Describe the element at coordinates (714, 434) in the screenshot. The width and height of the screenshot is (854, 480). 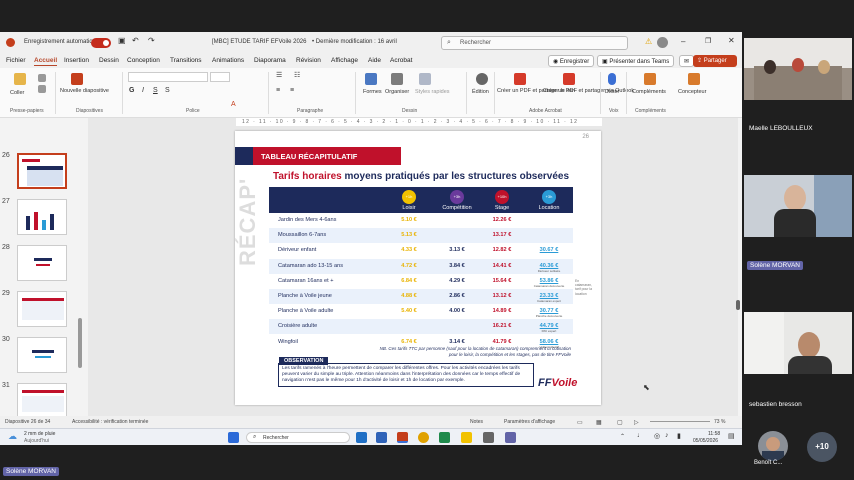
I see `clock-time: 11:58` at that location.